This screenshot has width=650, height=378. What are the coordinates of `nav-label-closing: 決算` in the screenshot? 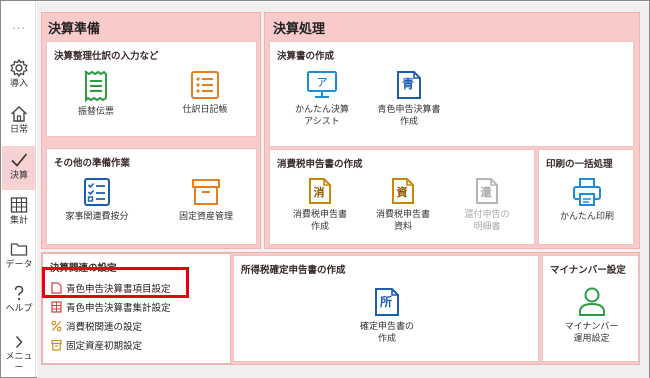 It's located at (18, 176).